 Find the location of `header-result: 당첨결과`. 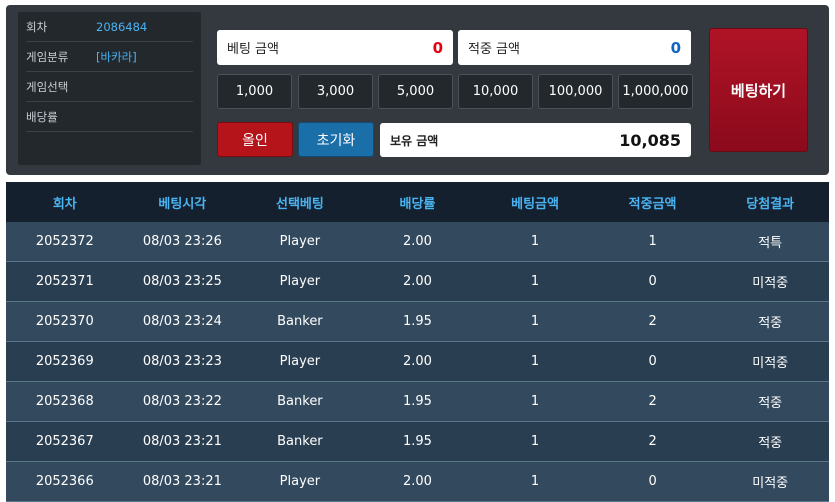

header-result: 당첨결과 is located at coordinates (770, 202).